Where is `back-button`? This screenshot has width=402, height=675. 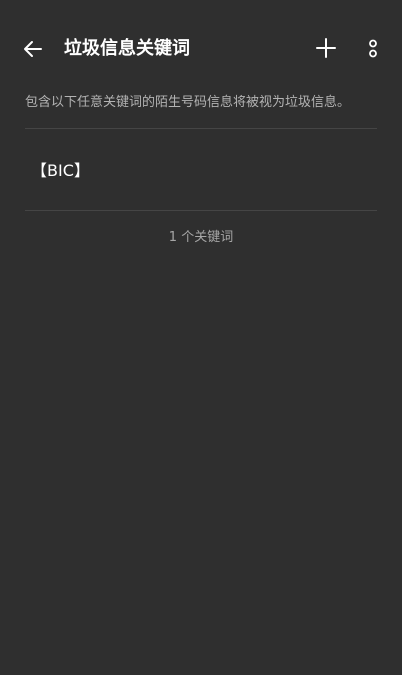 back-button is located at coordinates (33, 49).